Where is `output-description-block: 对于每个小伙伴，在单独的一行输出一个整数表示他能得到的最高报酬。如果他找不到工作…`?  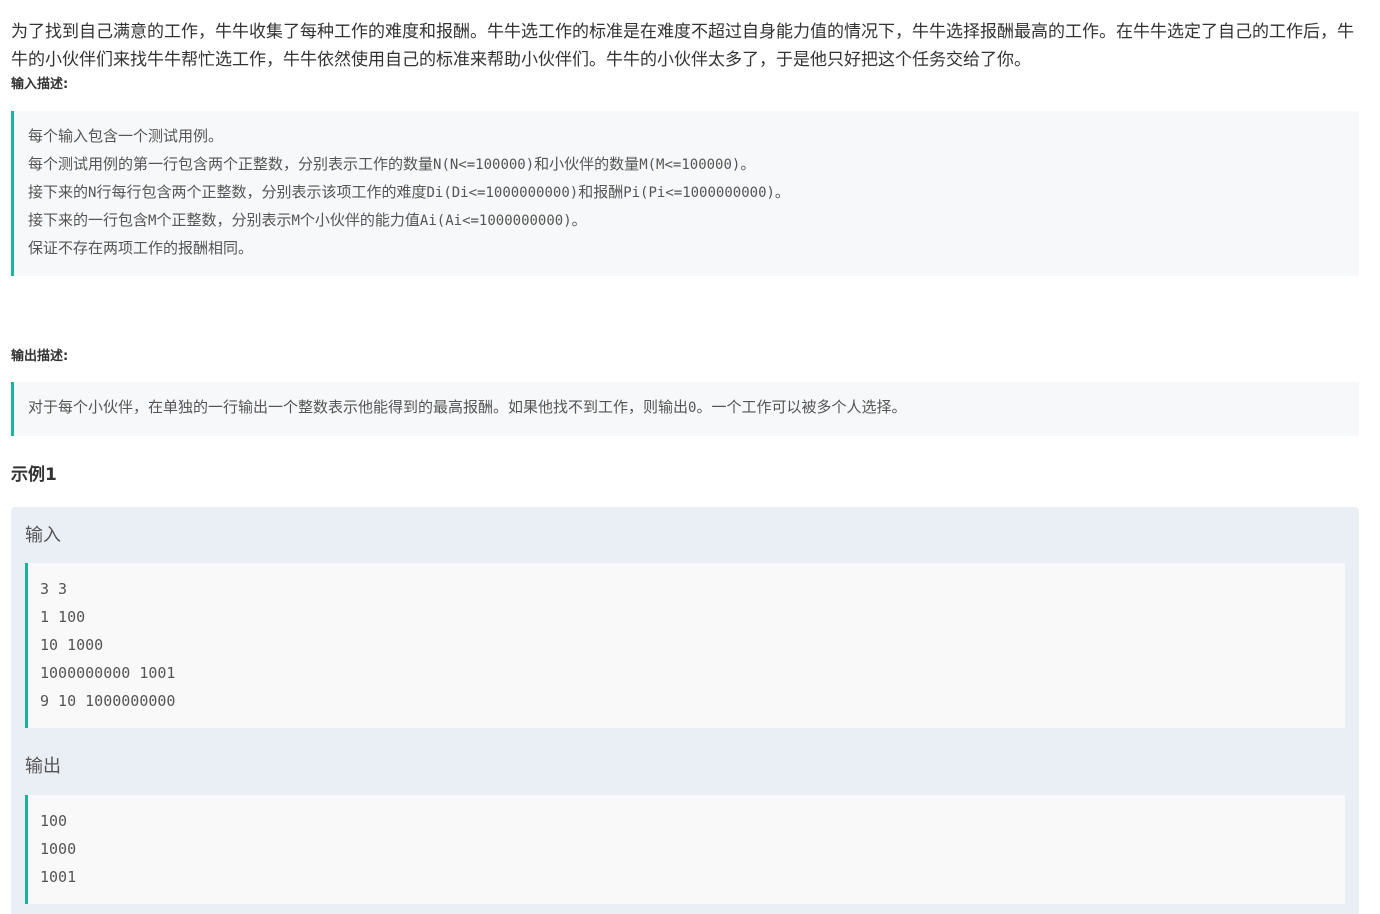
output-description-block: 对于每个小伙伴，在单独的一行输出一个整数表示他能得到的最高报酬。如果他找不到工作… is located at coordinates (685, 409).